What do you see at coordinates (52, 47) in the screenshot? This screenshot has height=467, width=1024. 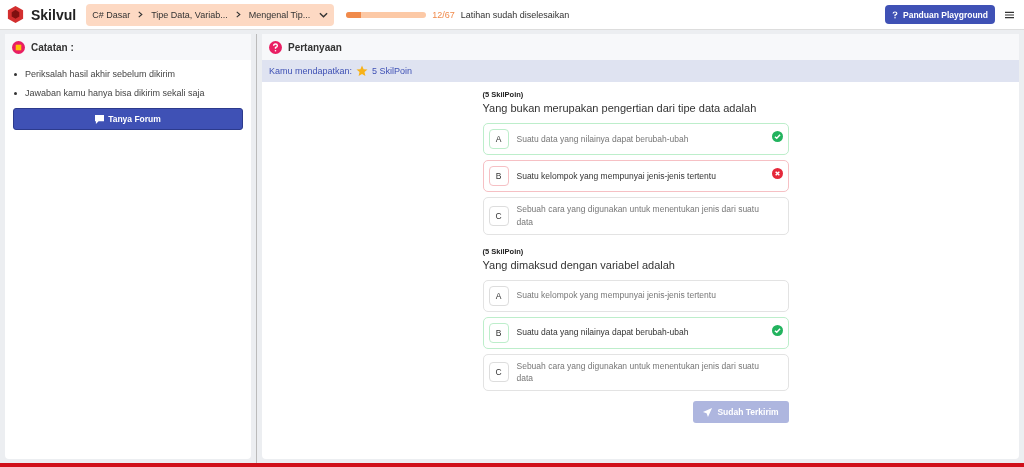 I see `panel-title: Catatan :` at bounding box center [52, 47].